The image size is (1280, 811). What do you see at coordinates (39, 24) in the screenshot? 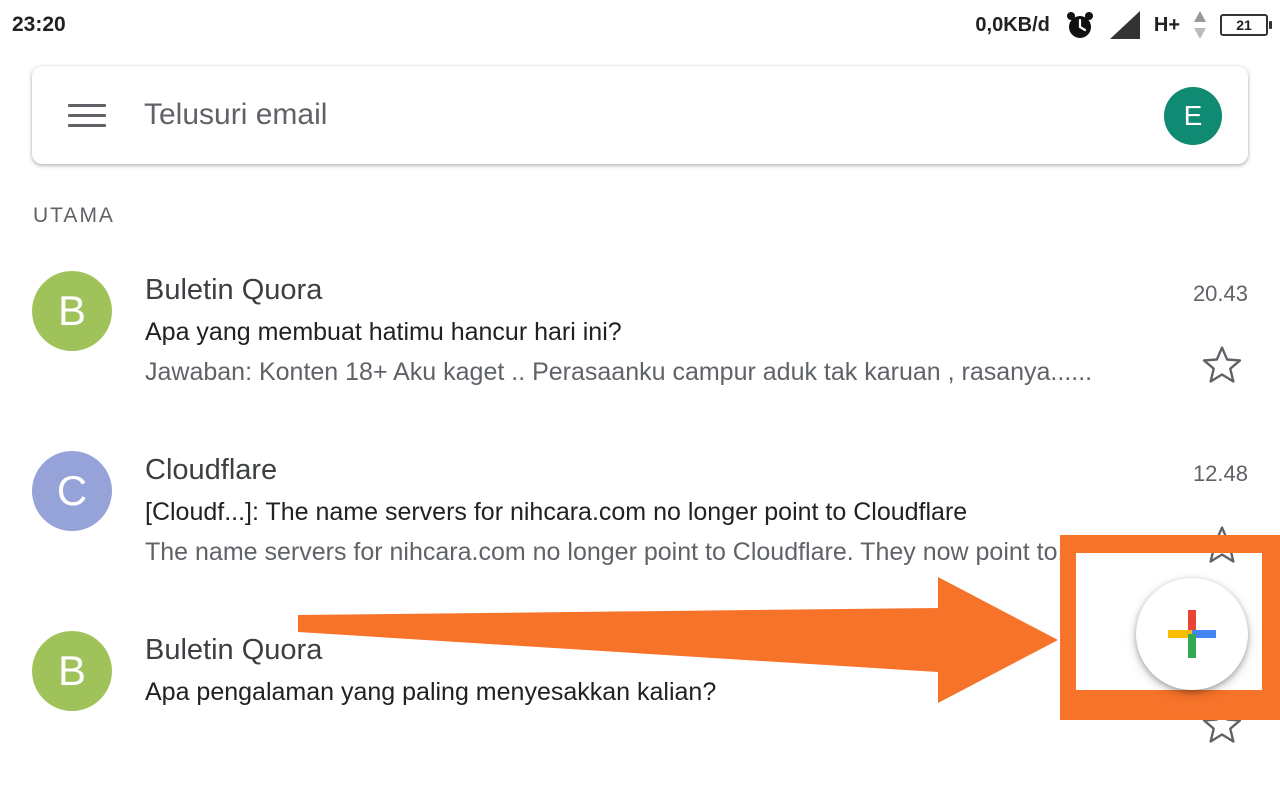
I see `status-time: 23:20` at bounding box center [39, 24].